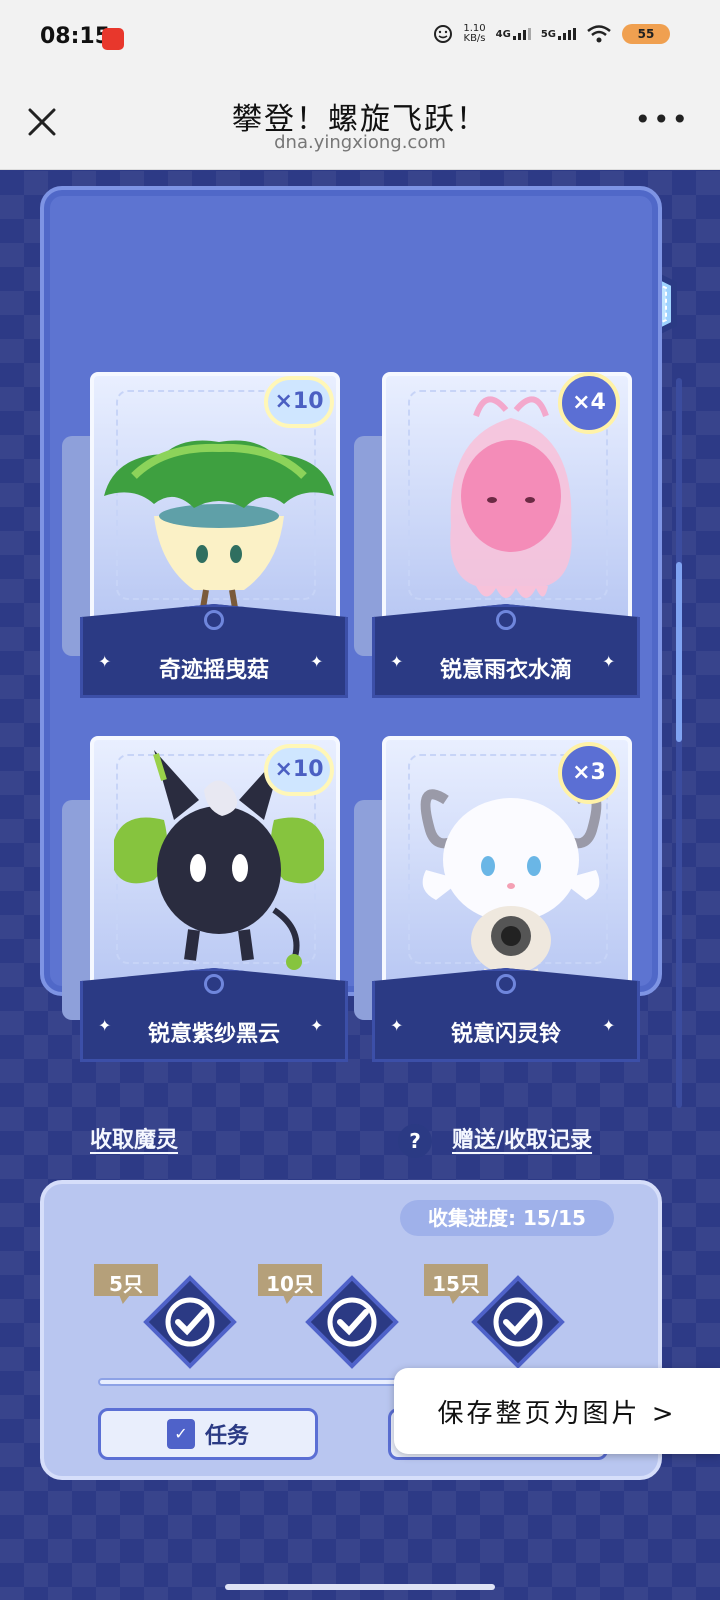  What do you see at coordinates (497, 537) in the screenshot?
I see `creature-card: ×4 ✦ ✦ 锐意雨衣水滴` at bounding box center [497, 537].